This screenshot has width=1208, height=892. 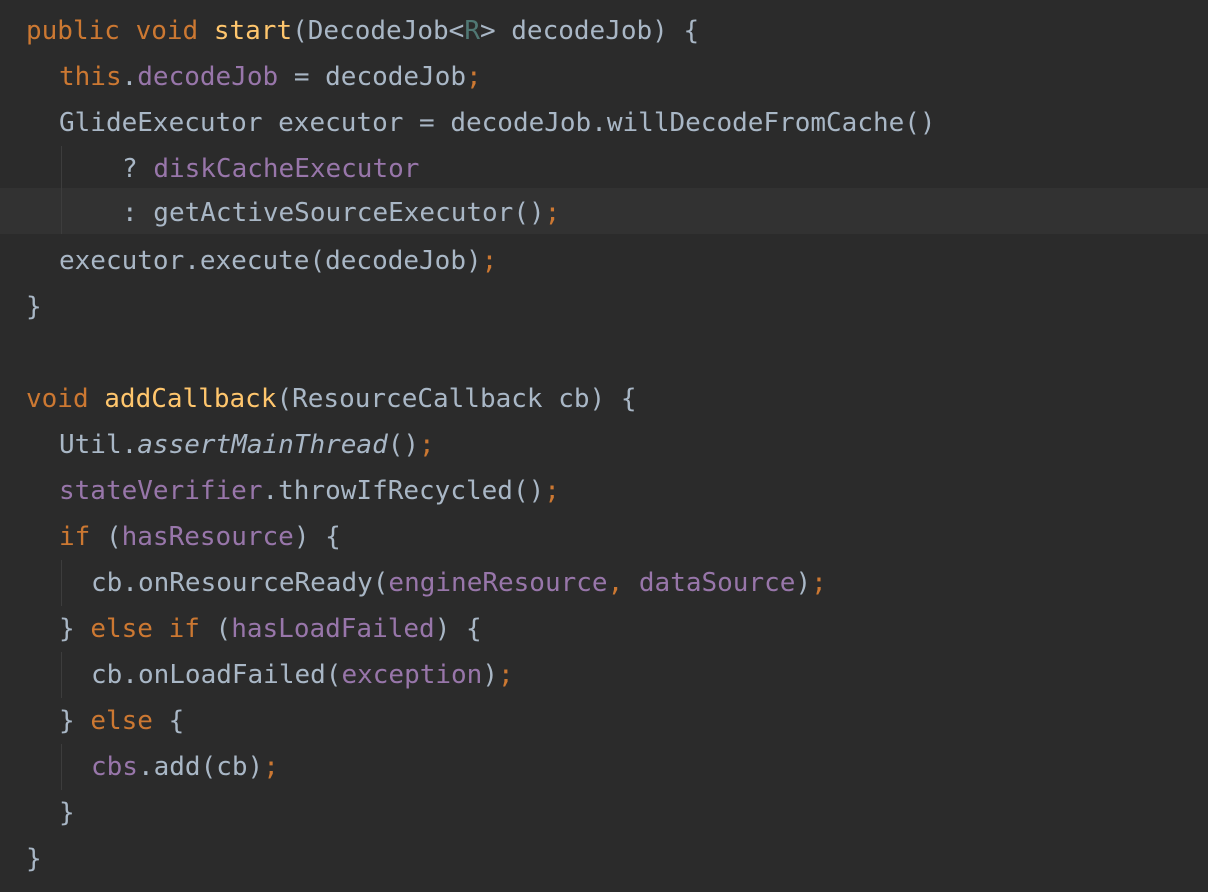 What do you see at coordinates (604, 721) in the screenshot?
I see `code-line: } else {` at bounding box center [604, 721].